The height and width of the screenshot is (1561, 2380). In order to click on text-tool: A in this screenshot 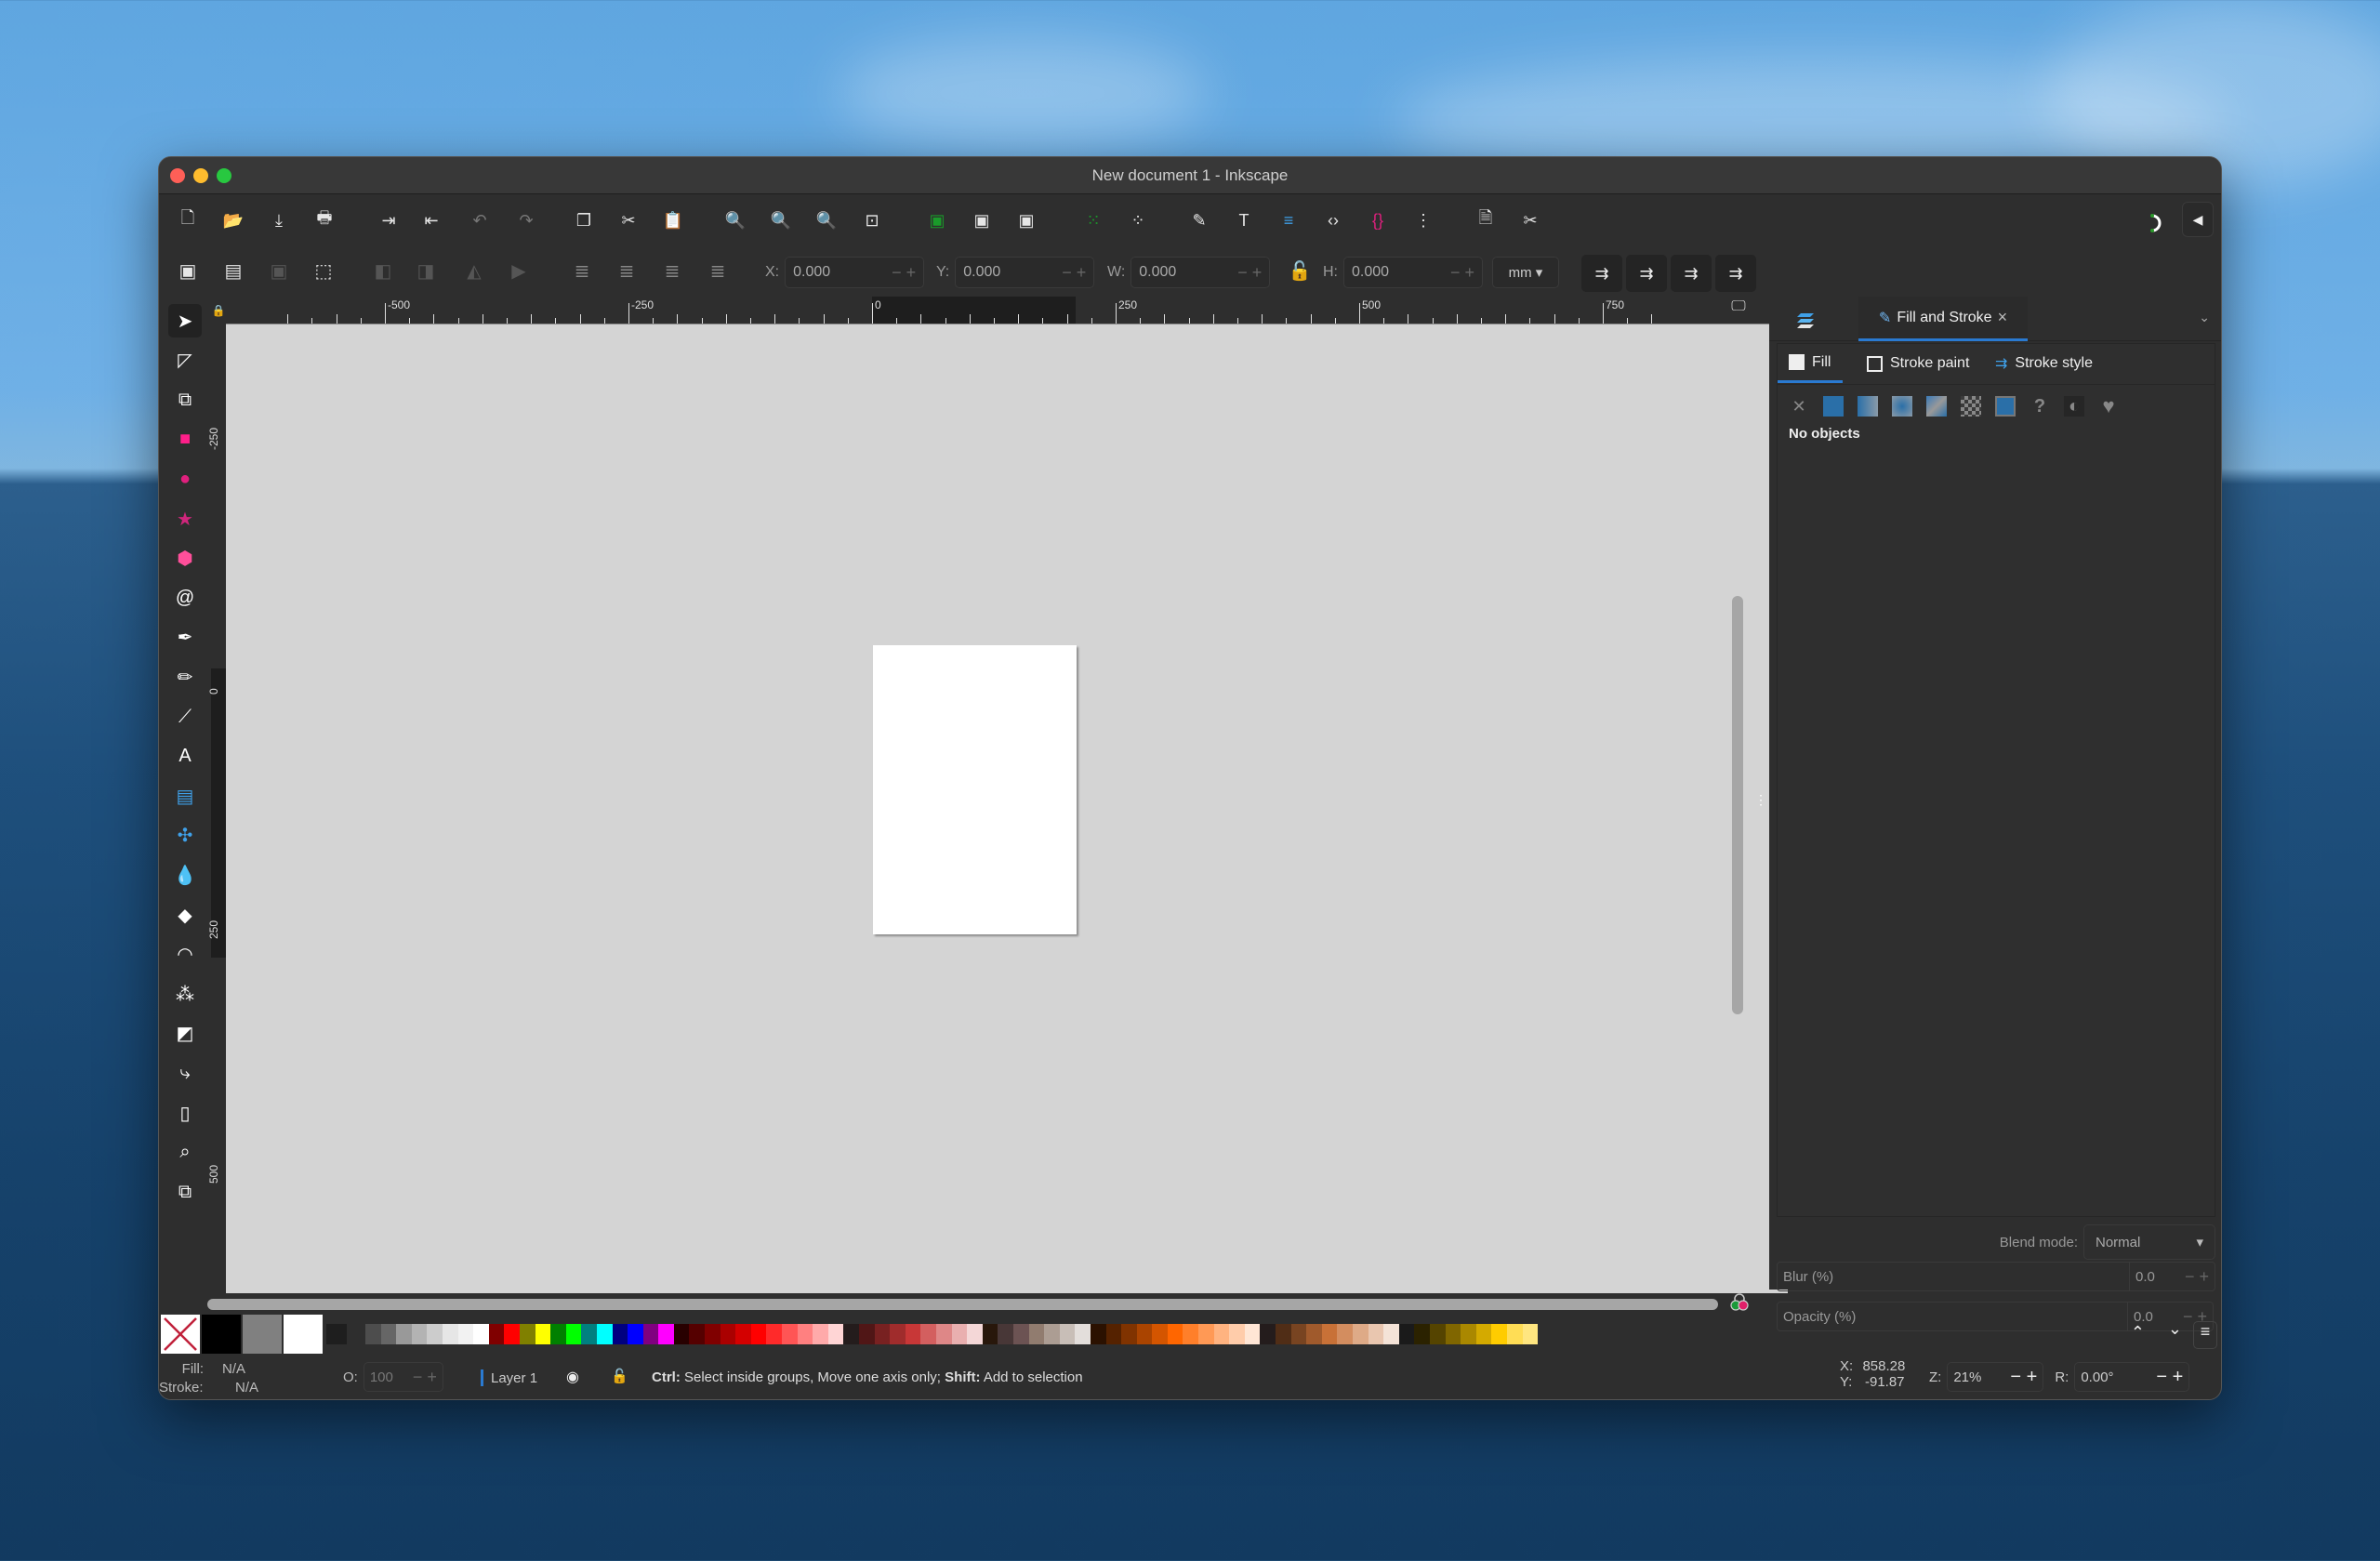, I will do `click(185, 757)`.